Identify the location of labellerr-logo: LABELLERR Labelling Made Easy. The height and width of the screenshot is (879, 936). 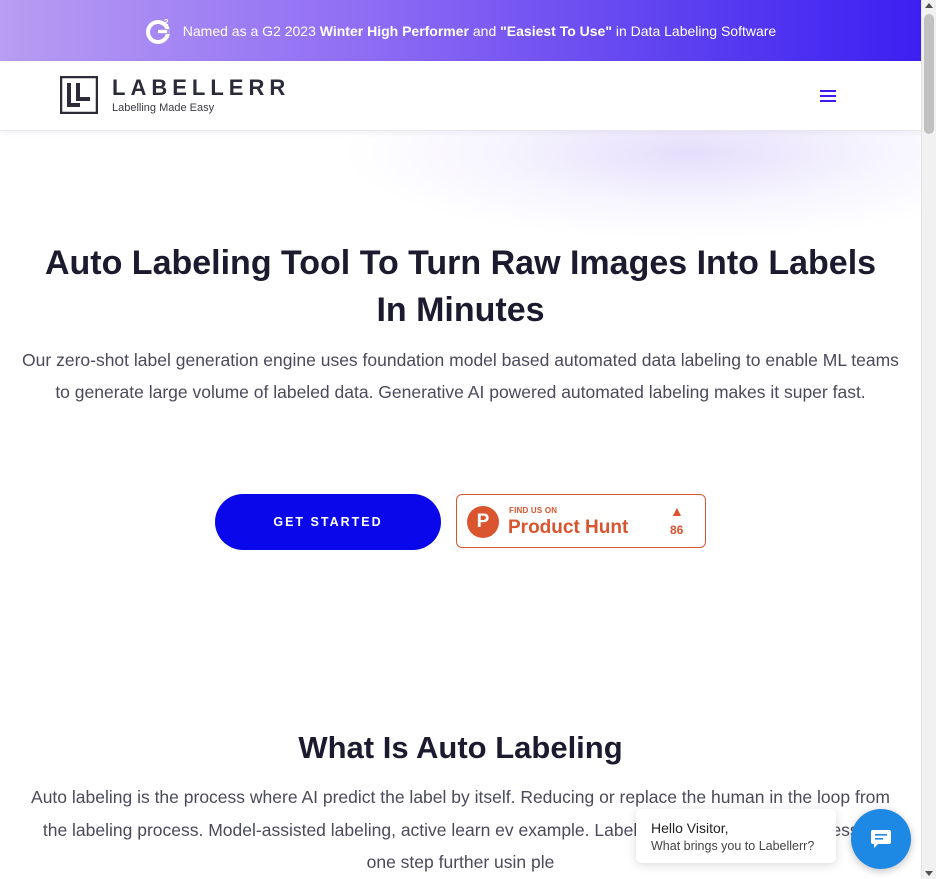
(175, 95).